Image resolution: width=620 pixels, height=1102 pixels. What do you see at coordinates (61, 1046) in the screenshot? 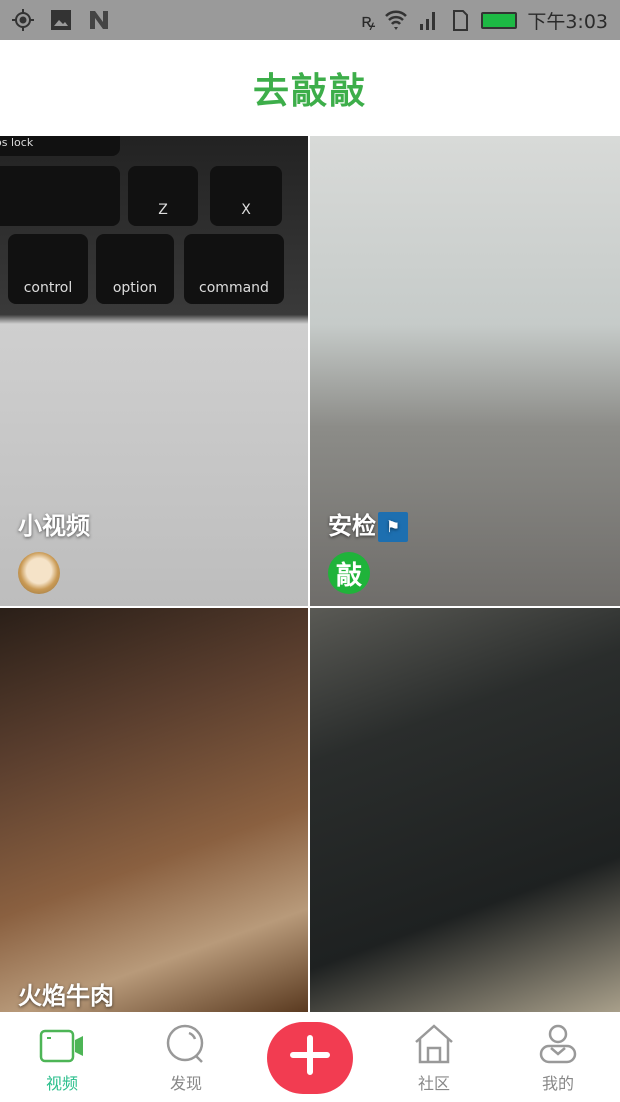
I see `video-camera-icon` at bounding box center [61, 1046].